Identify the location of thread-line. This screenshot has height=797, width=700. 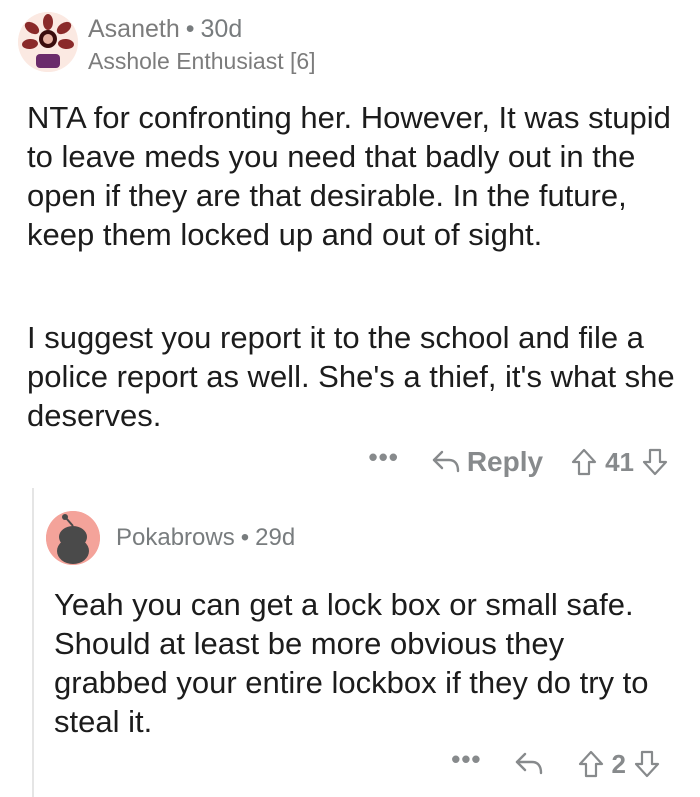
(33, 642).